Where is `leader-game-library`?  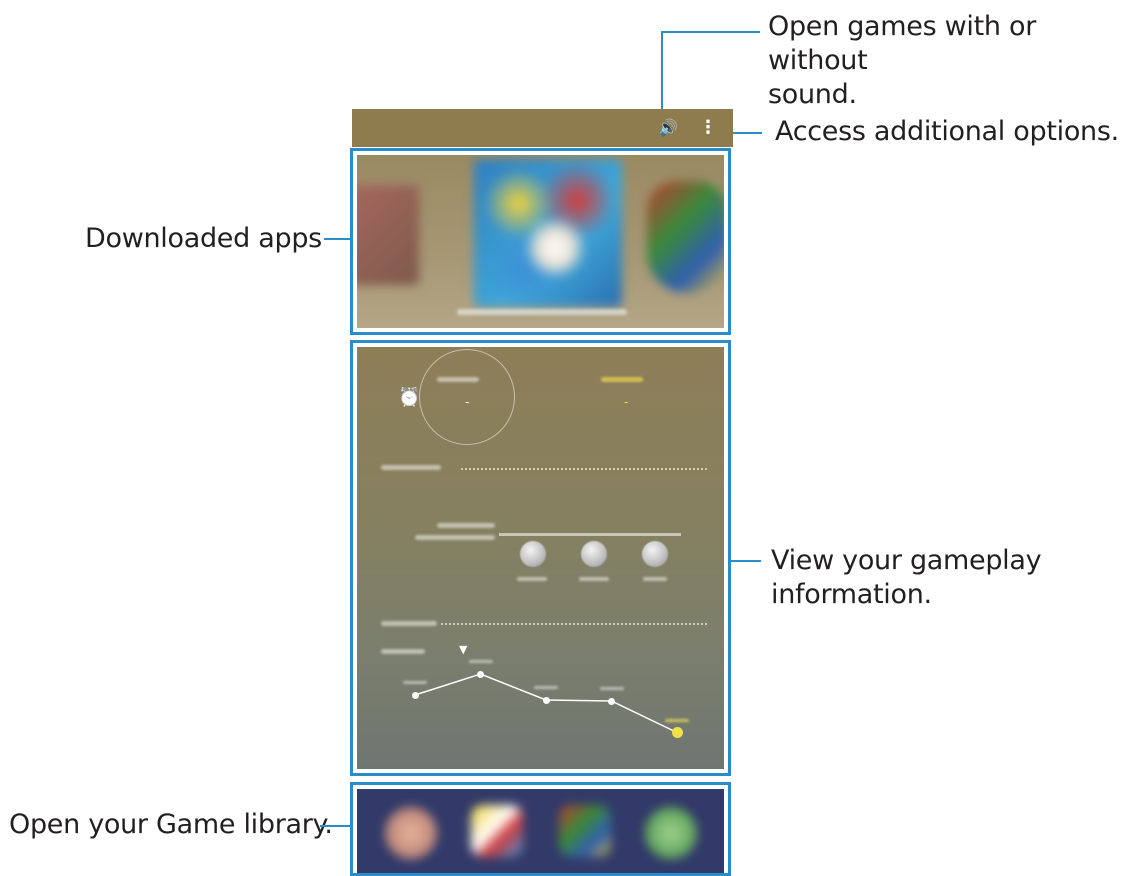 leader-game-library is located at coordinates (335, 826).